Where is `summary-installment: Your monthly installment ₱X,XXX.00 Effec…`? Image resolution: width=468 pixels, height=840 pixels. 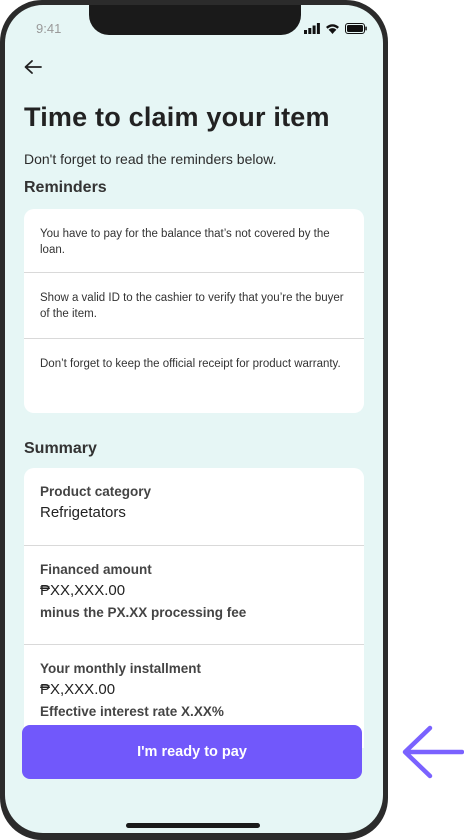
summary-installment: Your monthly installment ₱X,XXX.00 Effec… is located at coordinates (194, 690).